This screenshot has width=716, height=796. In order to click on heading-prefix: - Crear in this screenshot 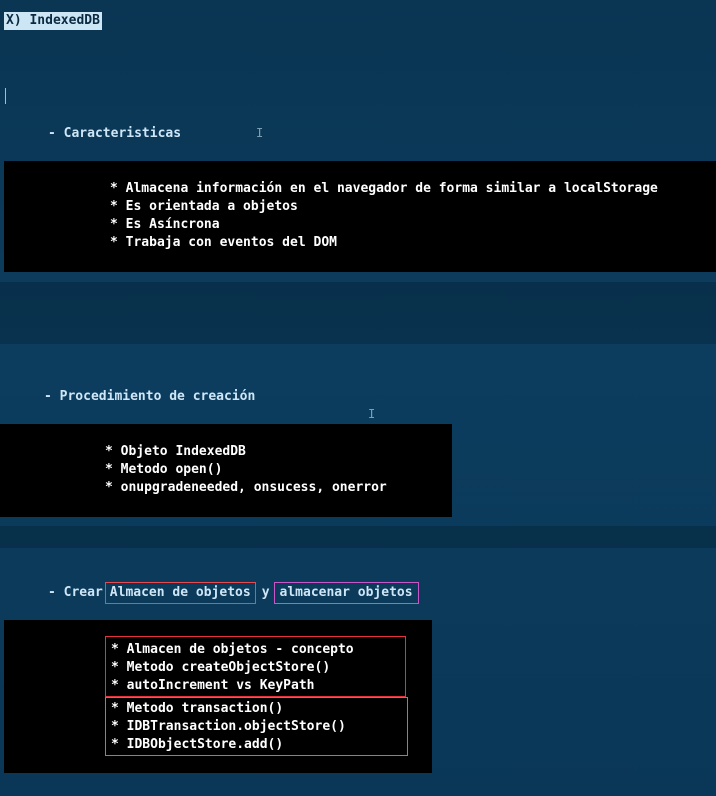, I will do `click(75, 592)`.